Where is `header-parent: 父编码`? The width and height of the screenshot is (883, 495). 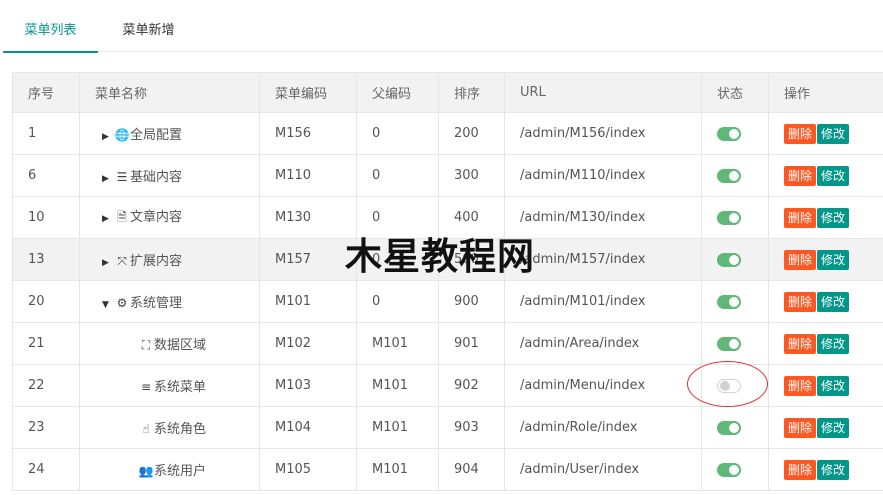 header-parent: 父编码 is located at coordinates (397, 92).